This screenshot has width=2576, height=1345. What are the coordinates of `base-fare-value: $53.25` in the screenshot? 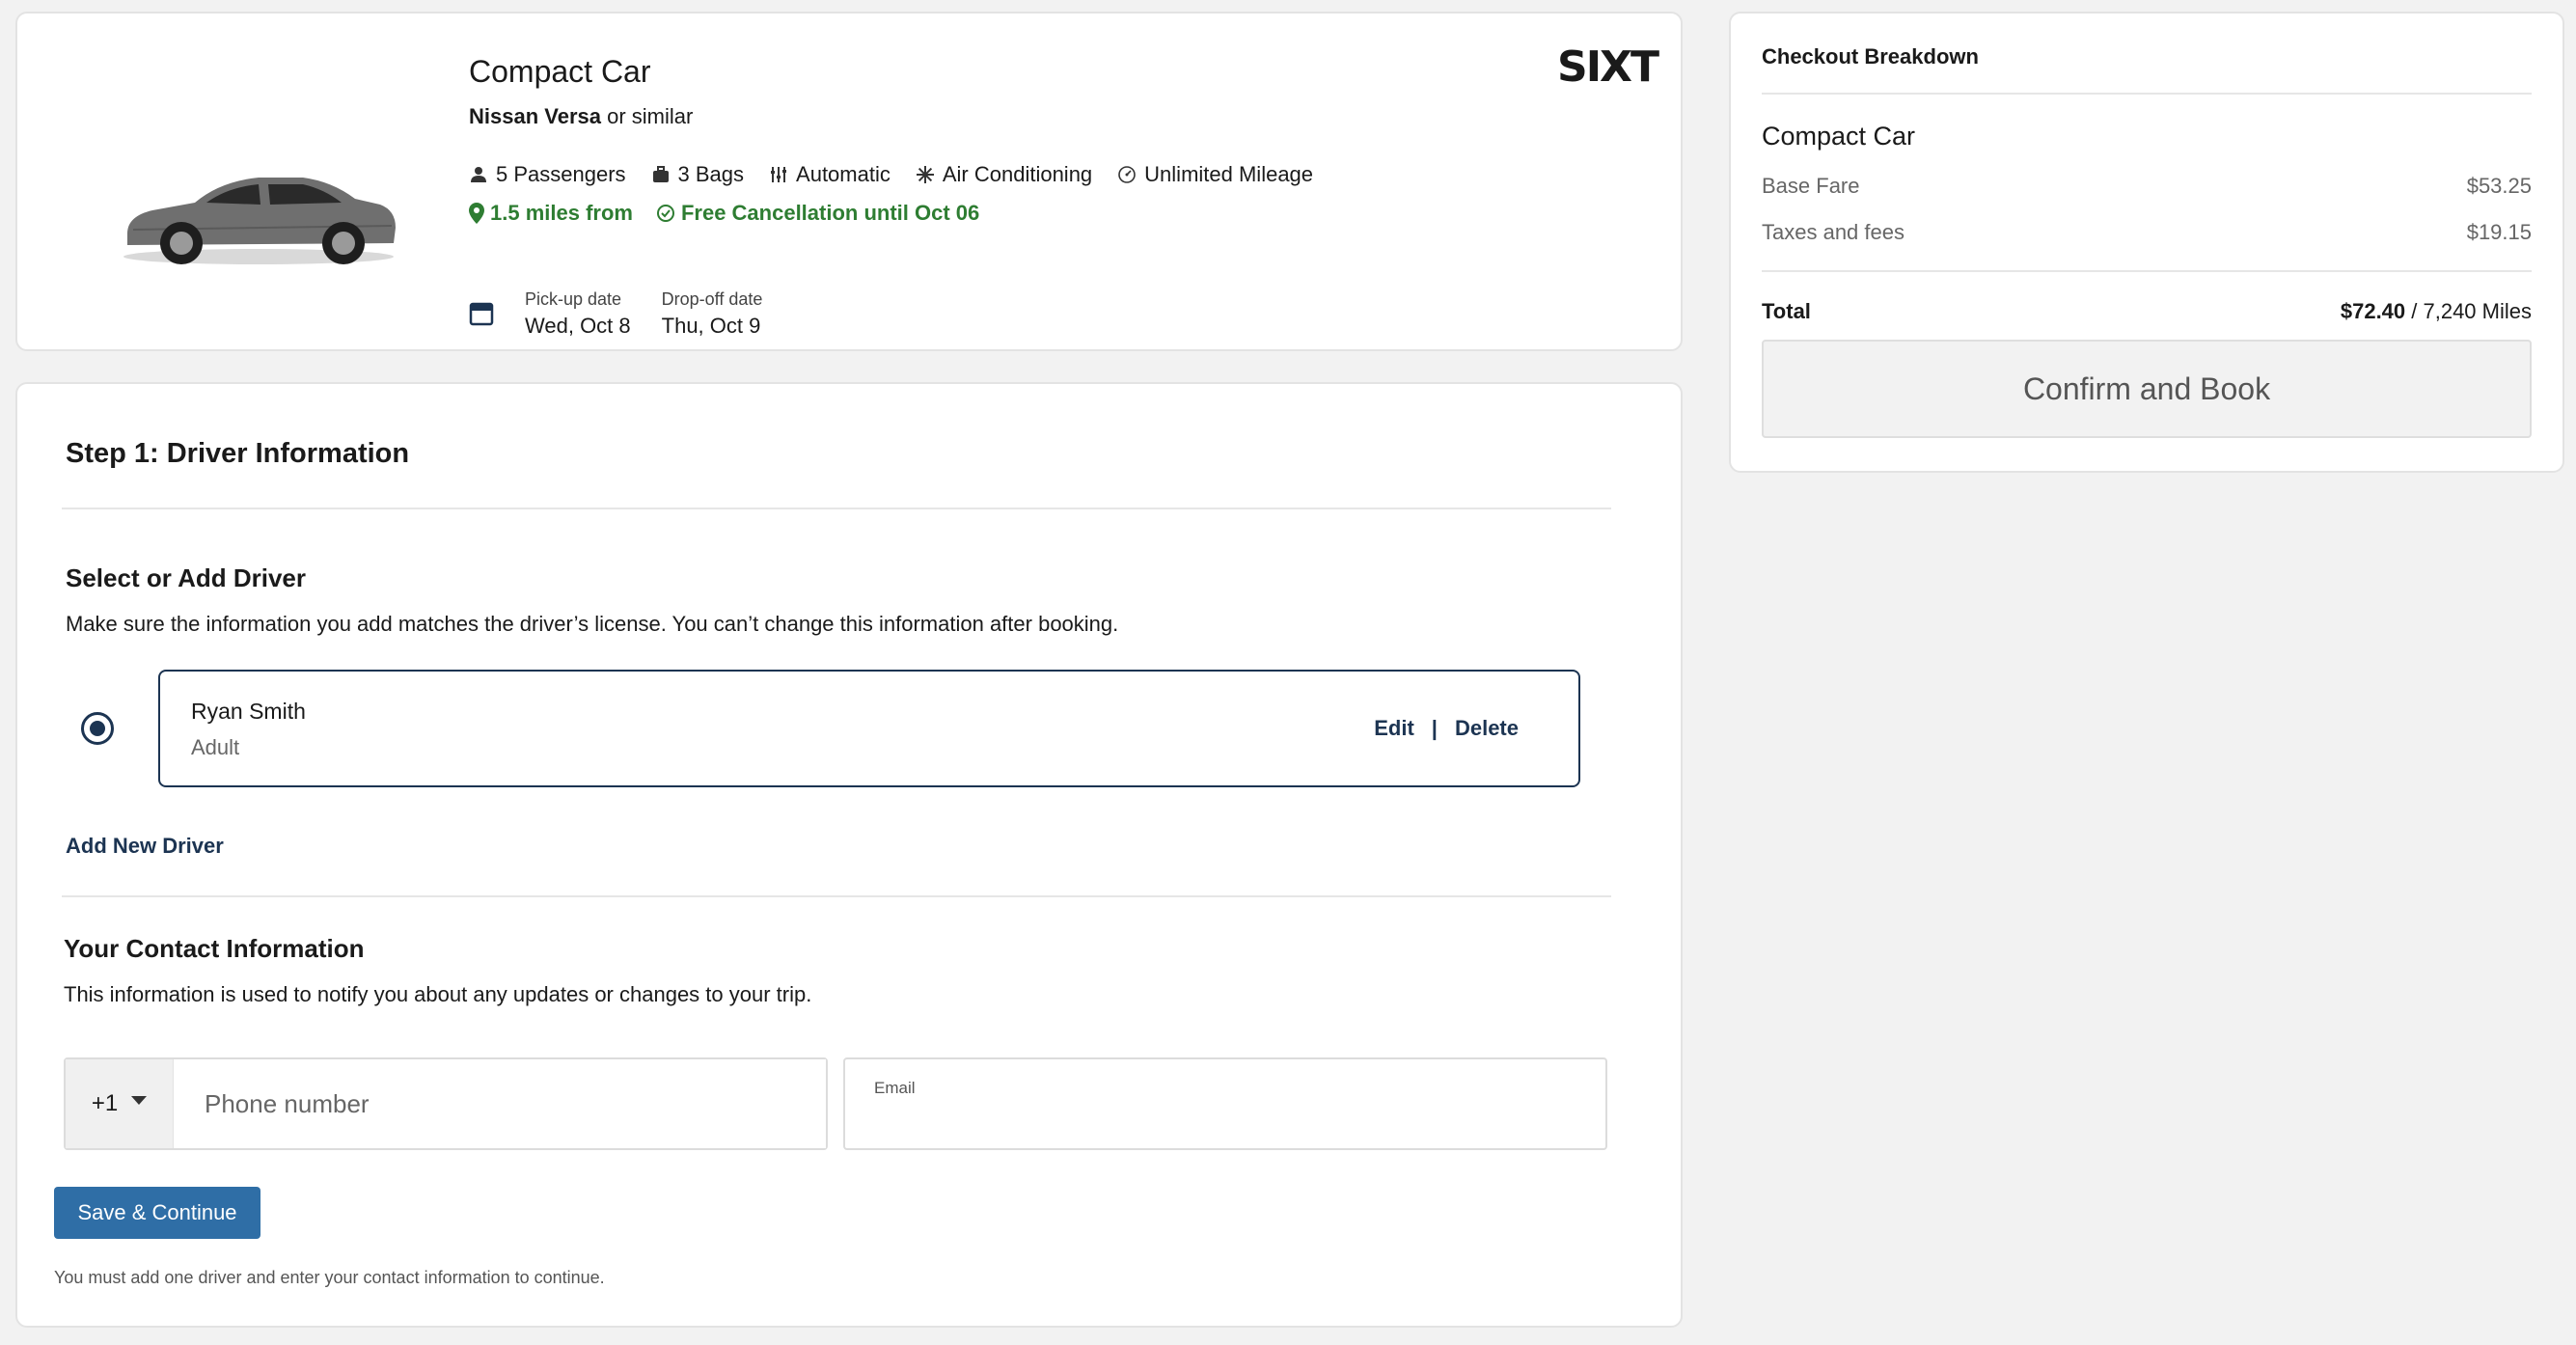 It's located at (2499, 186).